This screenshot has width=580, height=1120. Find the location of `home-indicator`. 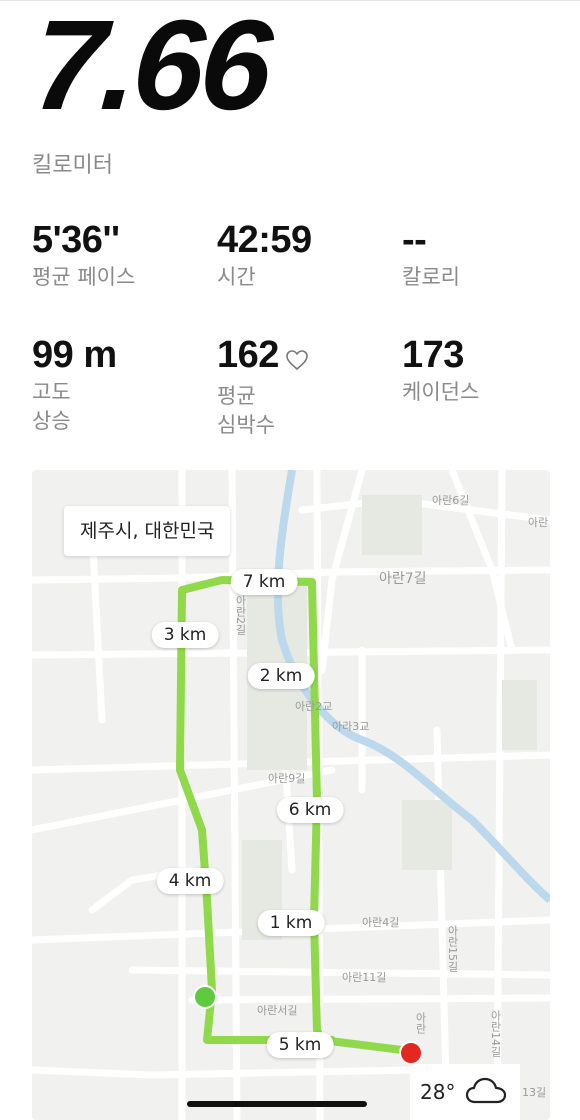

home-indicator is located at coordinates (277, 1104).